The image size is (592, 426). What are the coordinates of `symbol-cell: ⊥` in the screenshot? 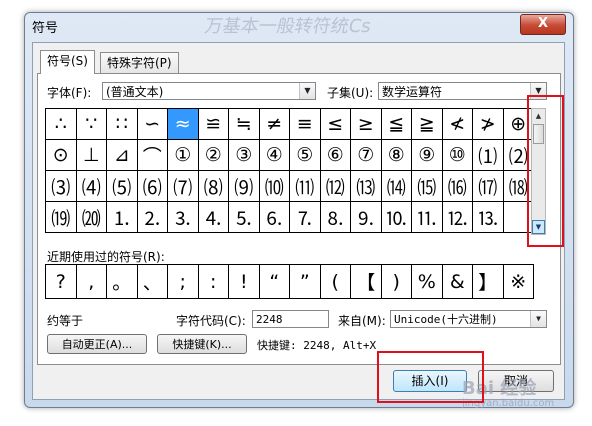 It's located at (91, 155).